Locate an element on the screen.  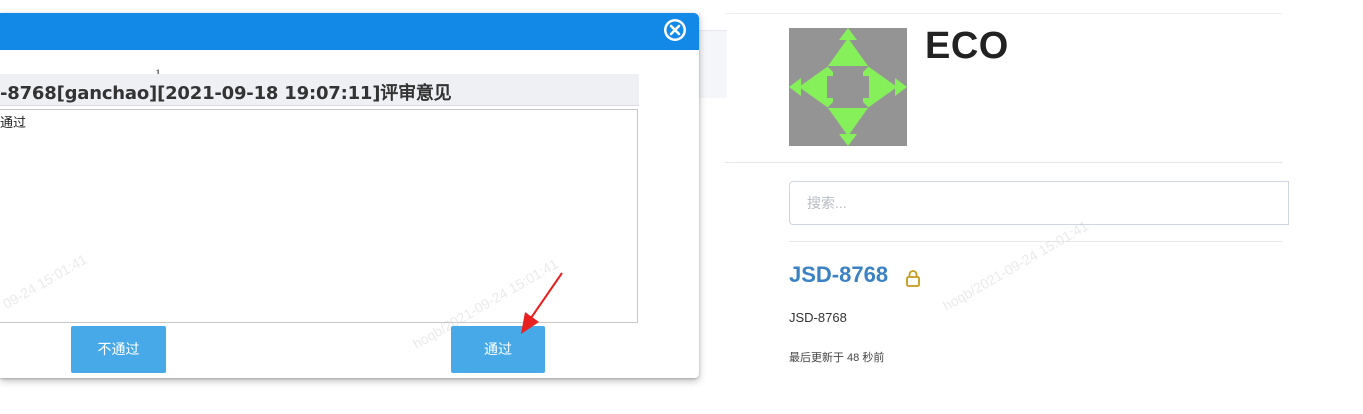
review-comment-text: 通过 is located at coordinates (13, 122).